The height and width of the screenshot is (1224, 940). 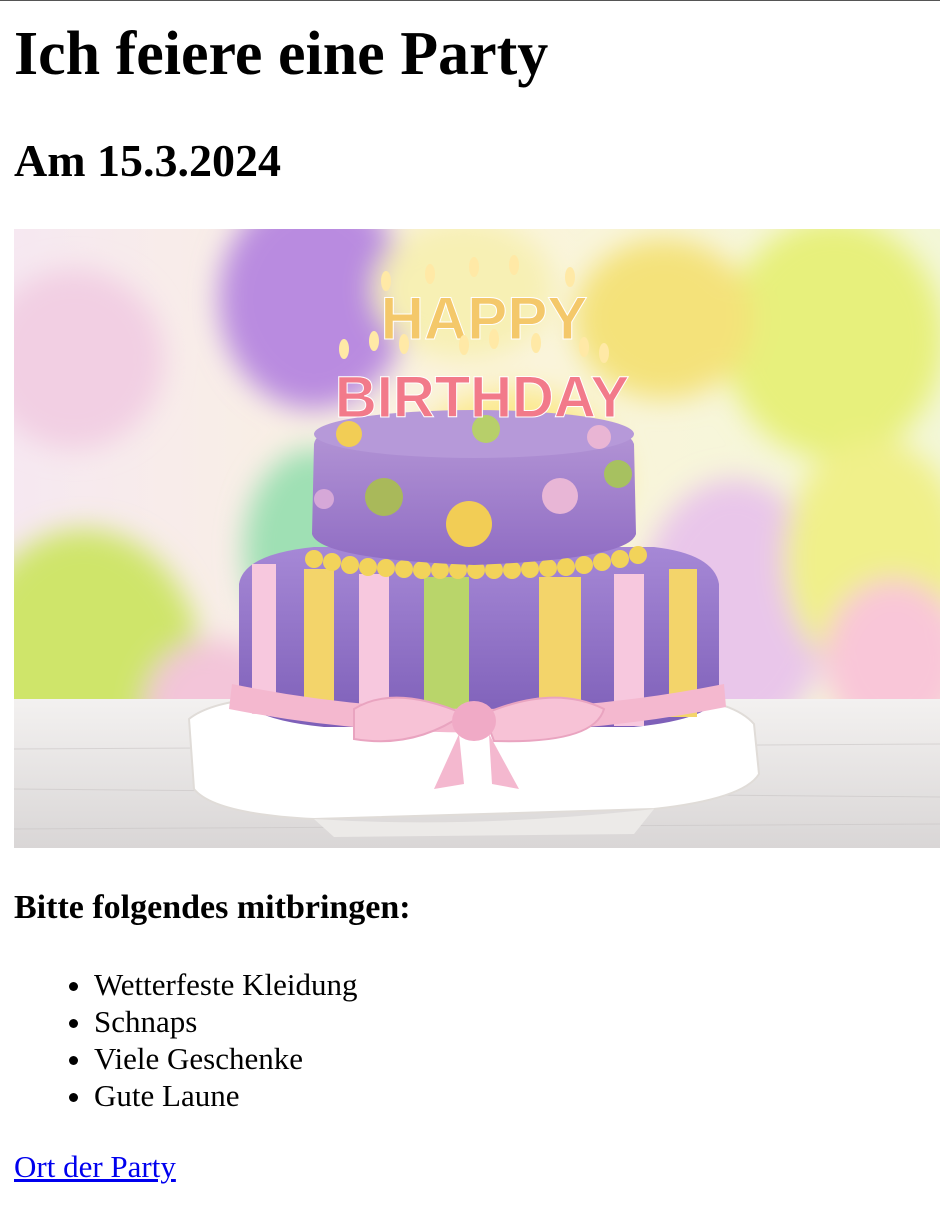 I want to click on party-date: Am 15.3.2024, so click(x=148, y=160).